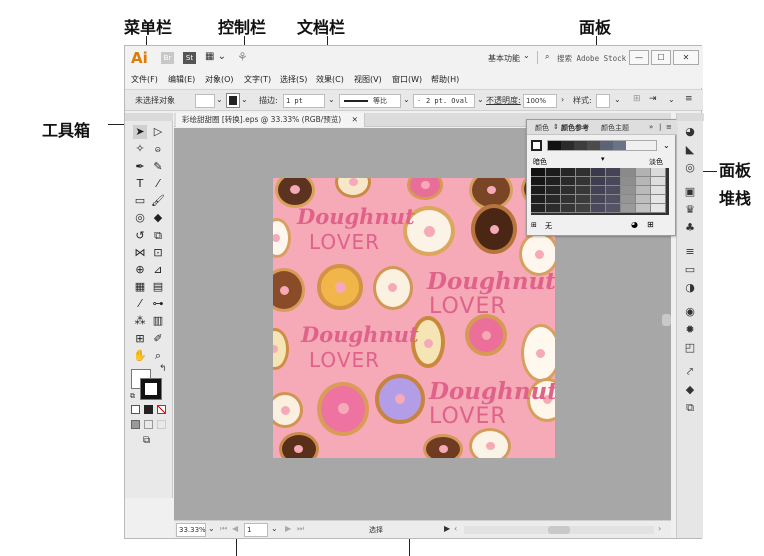 This screenshot has width=764, height=556. Describe the element at coordinates (148, 409) in the screenshot. I see `gradient-mode-icon` at that location.